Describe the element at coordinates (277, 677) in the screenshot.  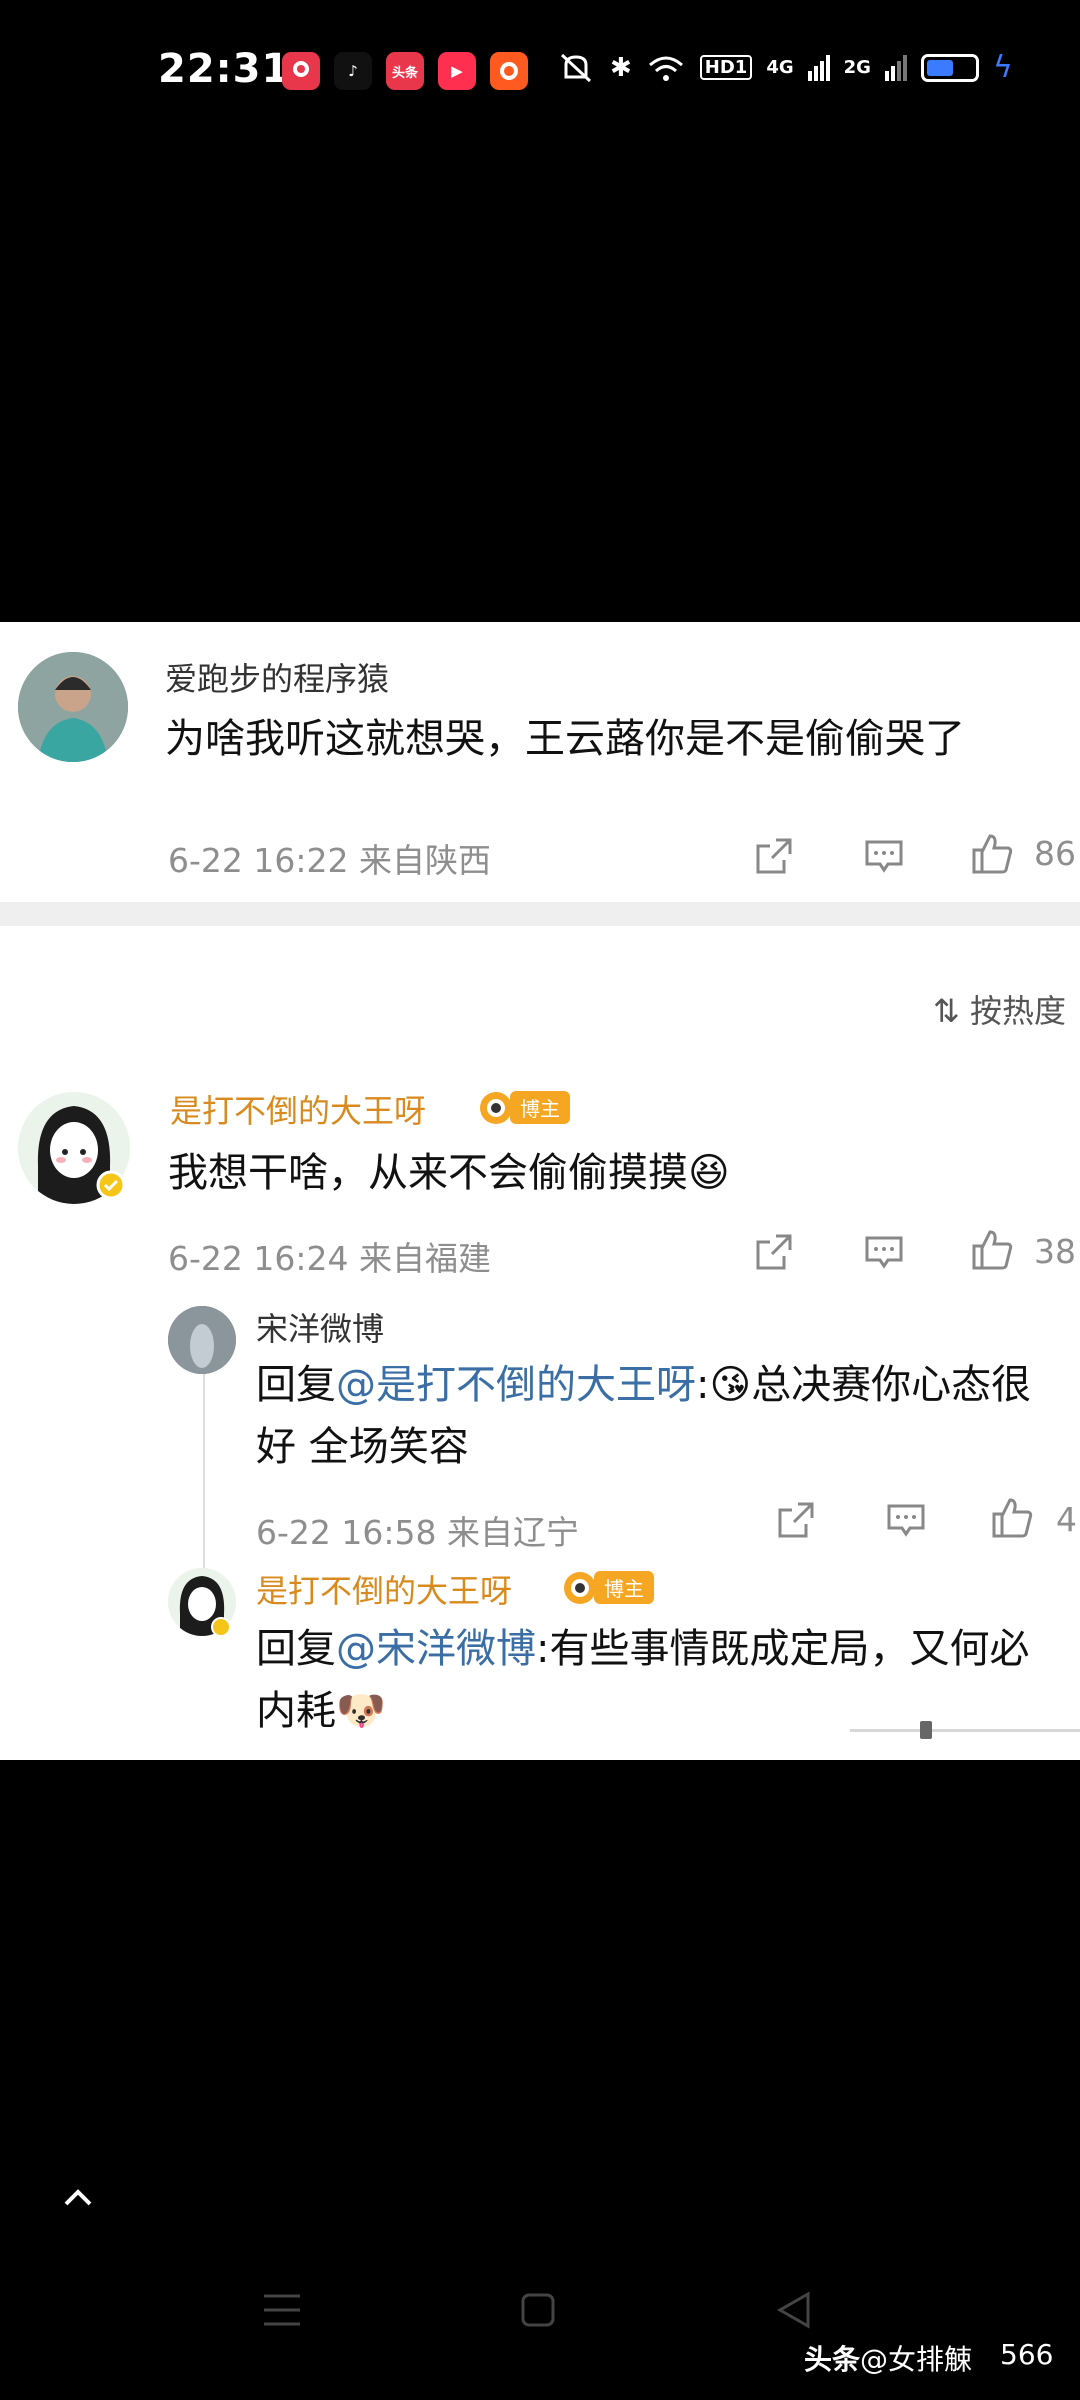
I see `comment-username: 爱跑步的程序猿` at that location.